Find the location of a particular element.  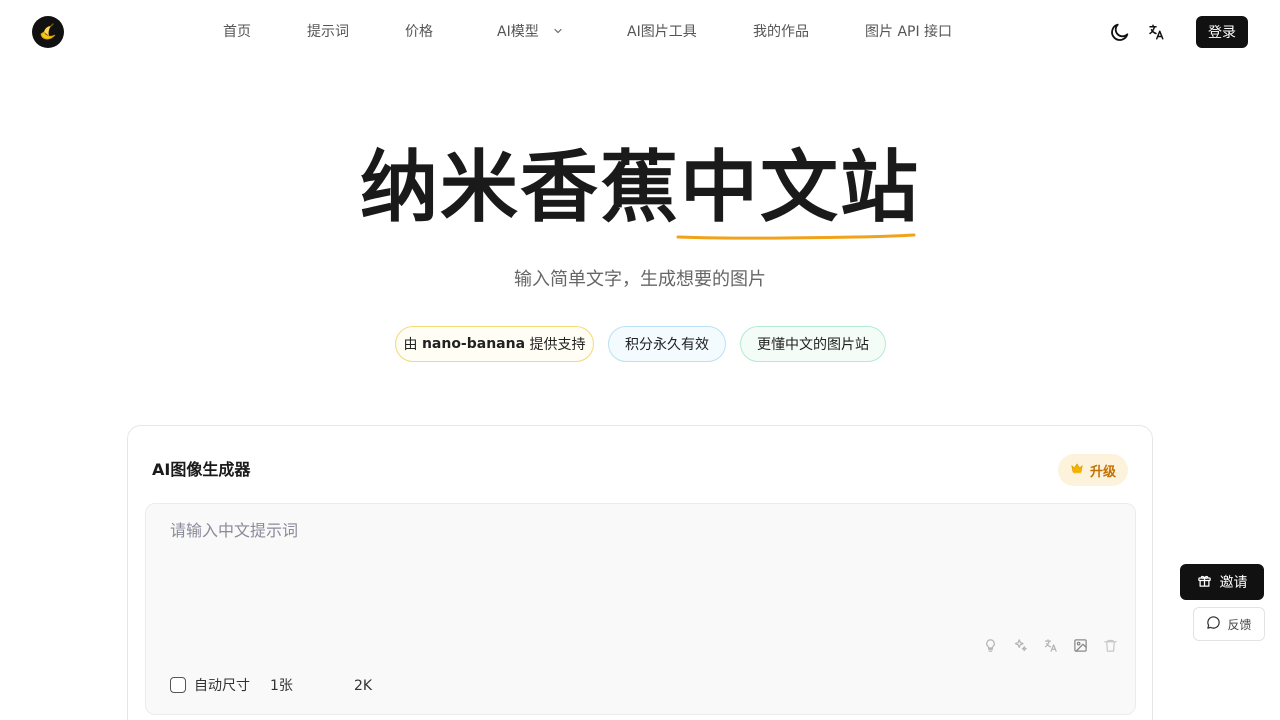

feature-pills: 由 nano-banana 提供支持 积分永久有效 更懂中文的图片站 is located at coordinates (640, 344).